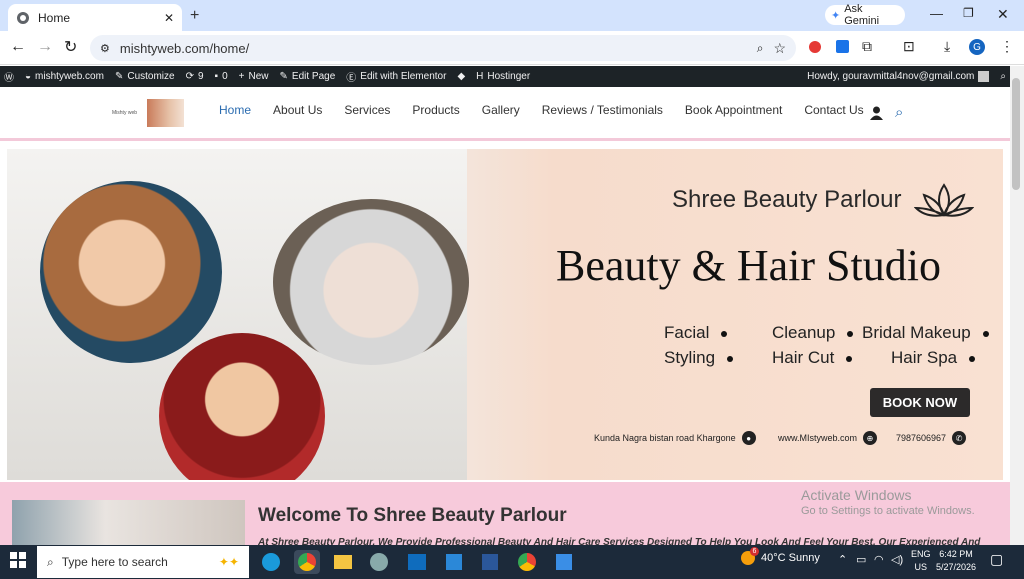 This screenshot has width=1024, height=579. I want to click on search-highlight-icon: ✦✦, so click(228, 562).